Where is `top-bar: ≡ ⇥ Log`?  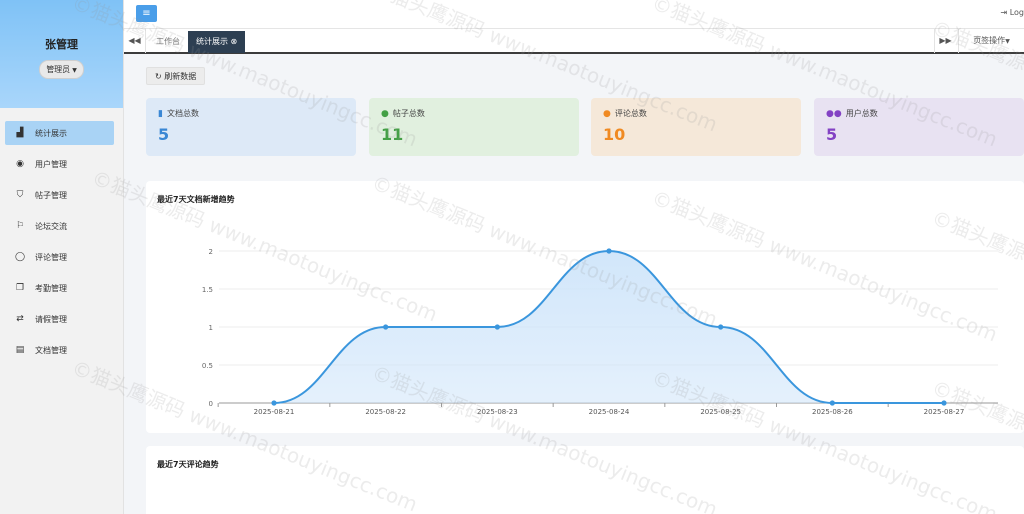
top-bar: ≡ ⇥ Log is located at coordinates (574, 14).